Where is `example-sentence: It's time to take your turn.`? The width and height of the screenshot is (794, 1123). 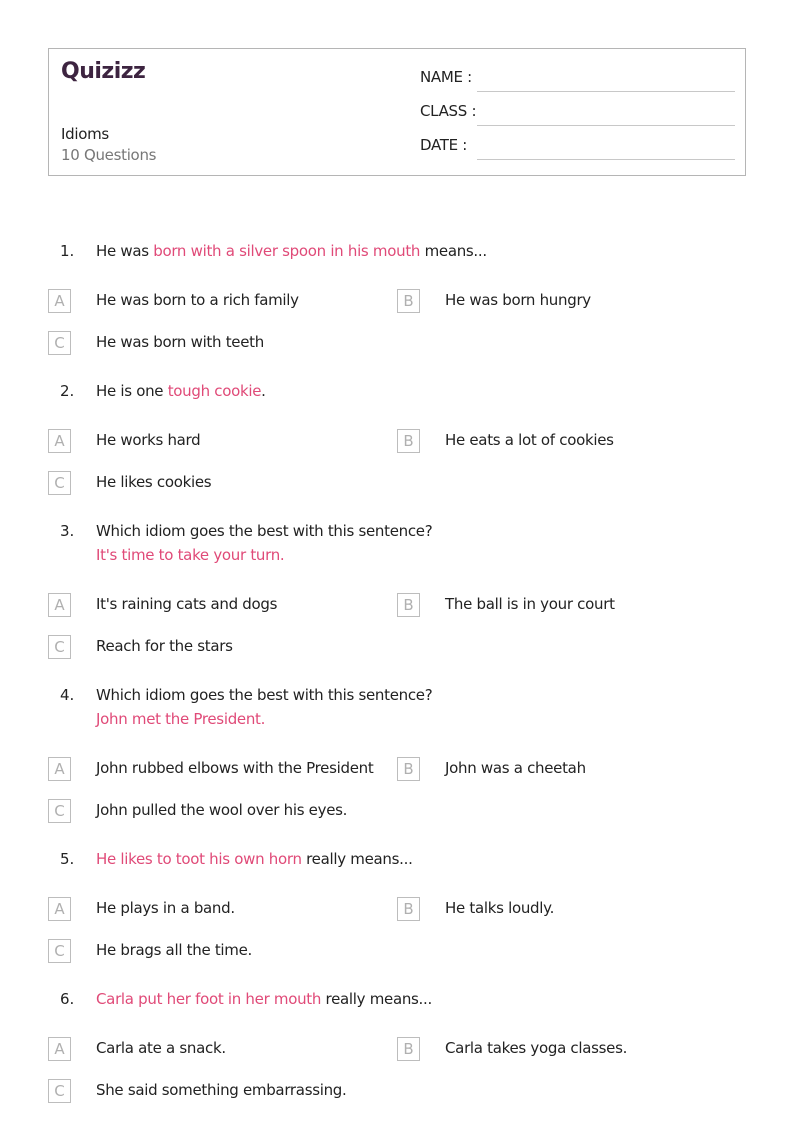
example-sentence: It's time to take your turn. is located at coordinates (190, 555).